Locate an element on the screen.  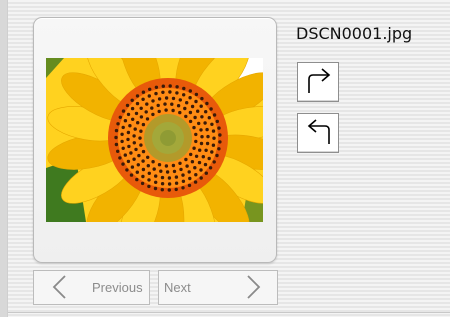
previous-button: Previous is located at coordinates (91, 287).